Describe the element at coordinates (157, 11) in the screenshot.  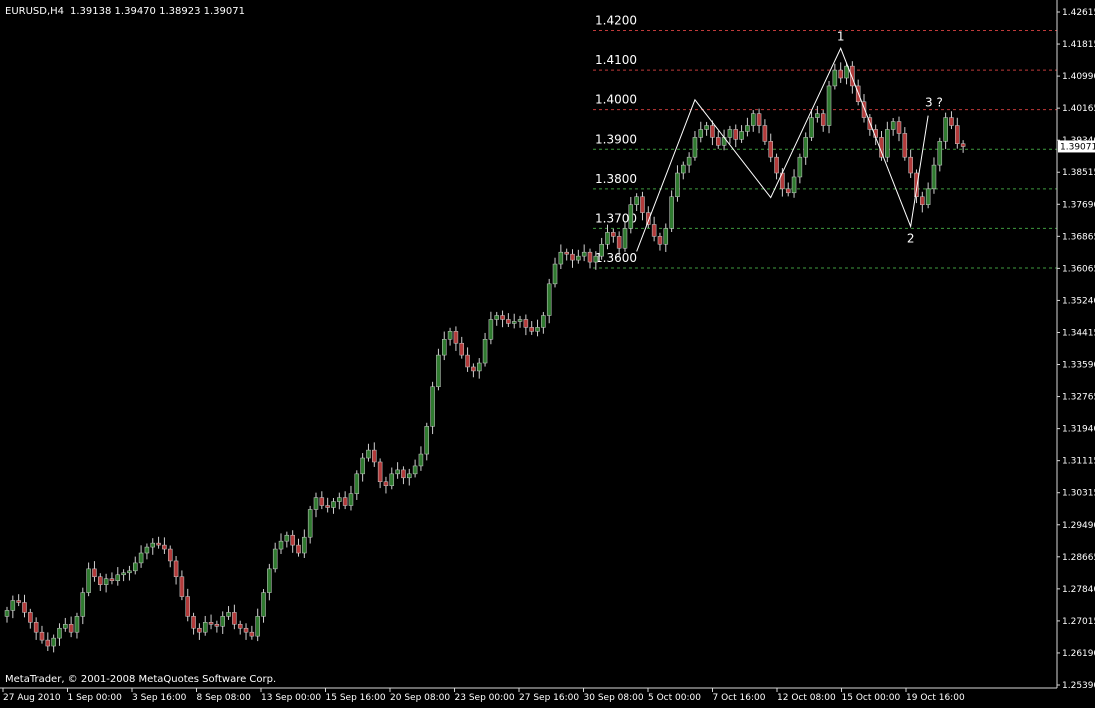
I see `ohlc-readout: 1.39138 1.39470 1.38923 1.39071` at that location.